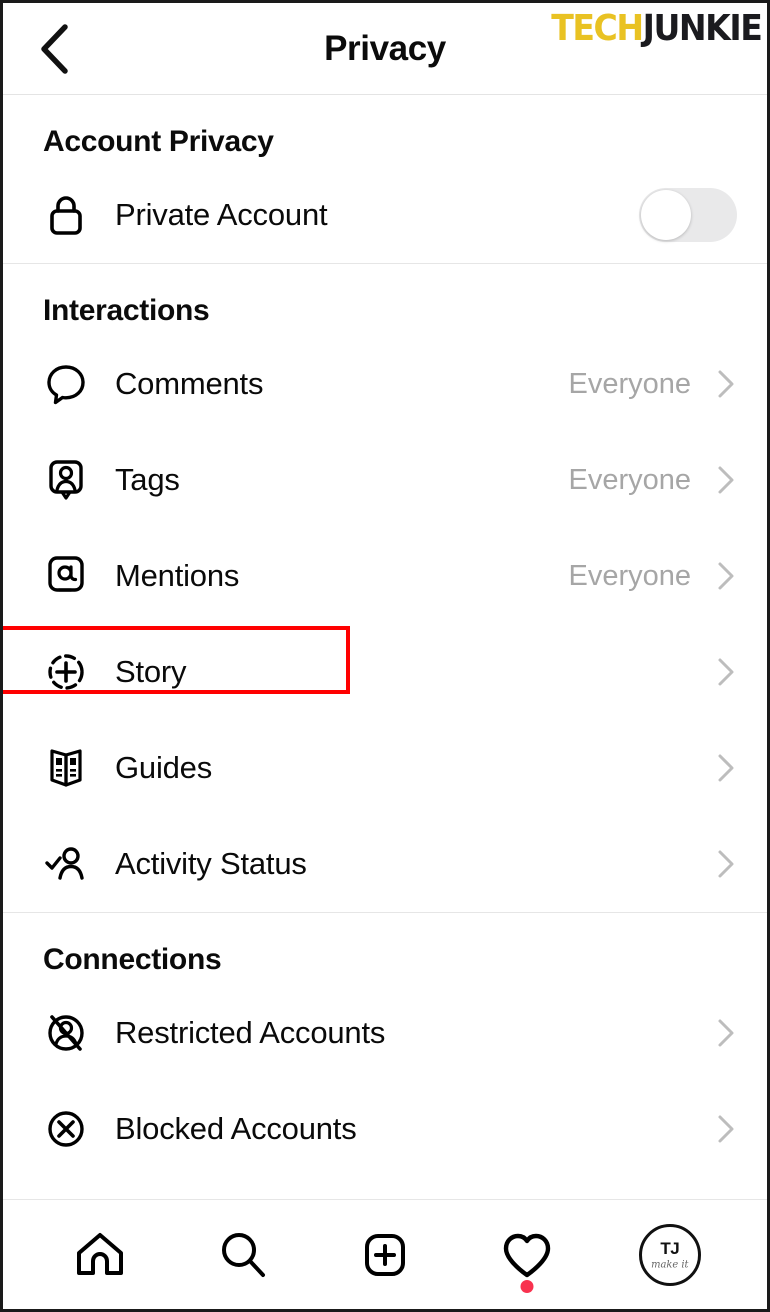 Image resolution: width=770 pixels, height=1312 pixels. I want to click on nav-create, so click(385, 1255).